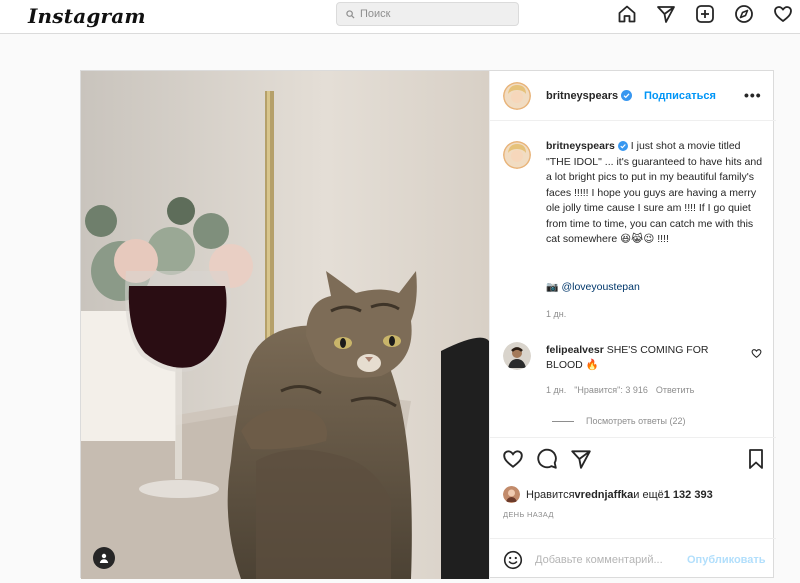 This screenshot has height=583, width=800. I want to click on comment-meta: 1 дн. "Нравится": 3 916 Ответить, so click(624, 390).